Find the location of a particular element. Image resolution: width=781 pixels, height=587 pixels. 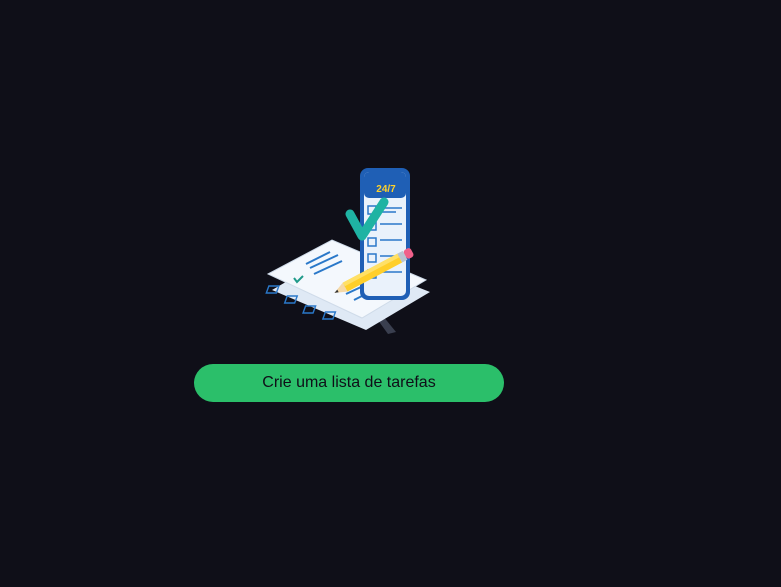

checklist-phone-pencil-icon: 24/7 is located at coordinates (347, 251).